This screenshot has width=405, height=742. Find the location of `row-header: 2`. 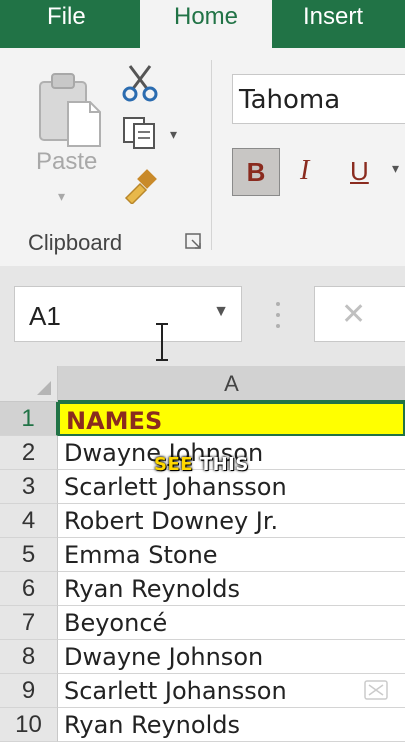

row-header: 2 is located at coordinates (29, 453).